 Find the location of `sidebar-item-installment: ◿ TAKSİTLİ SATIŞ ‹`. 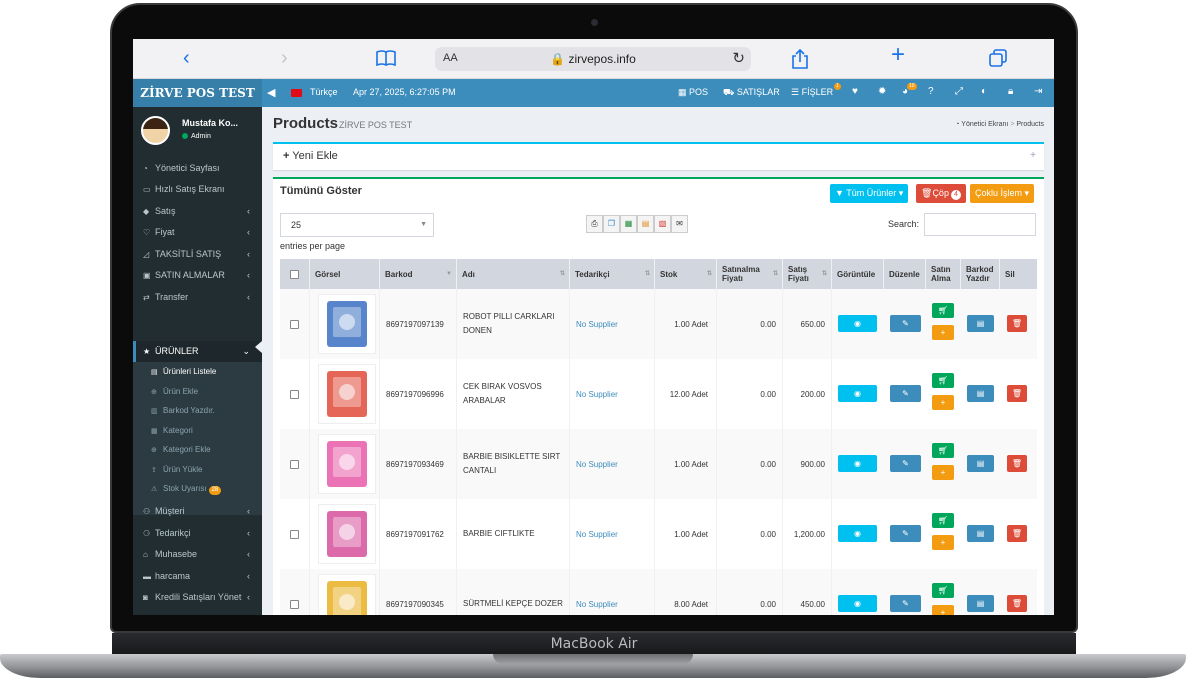

sidebar-item-installment: ◿ TAKSİTLİ SATIŞ ‹ is located at coordinates (197, 254).